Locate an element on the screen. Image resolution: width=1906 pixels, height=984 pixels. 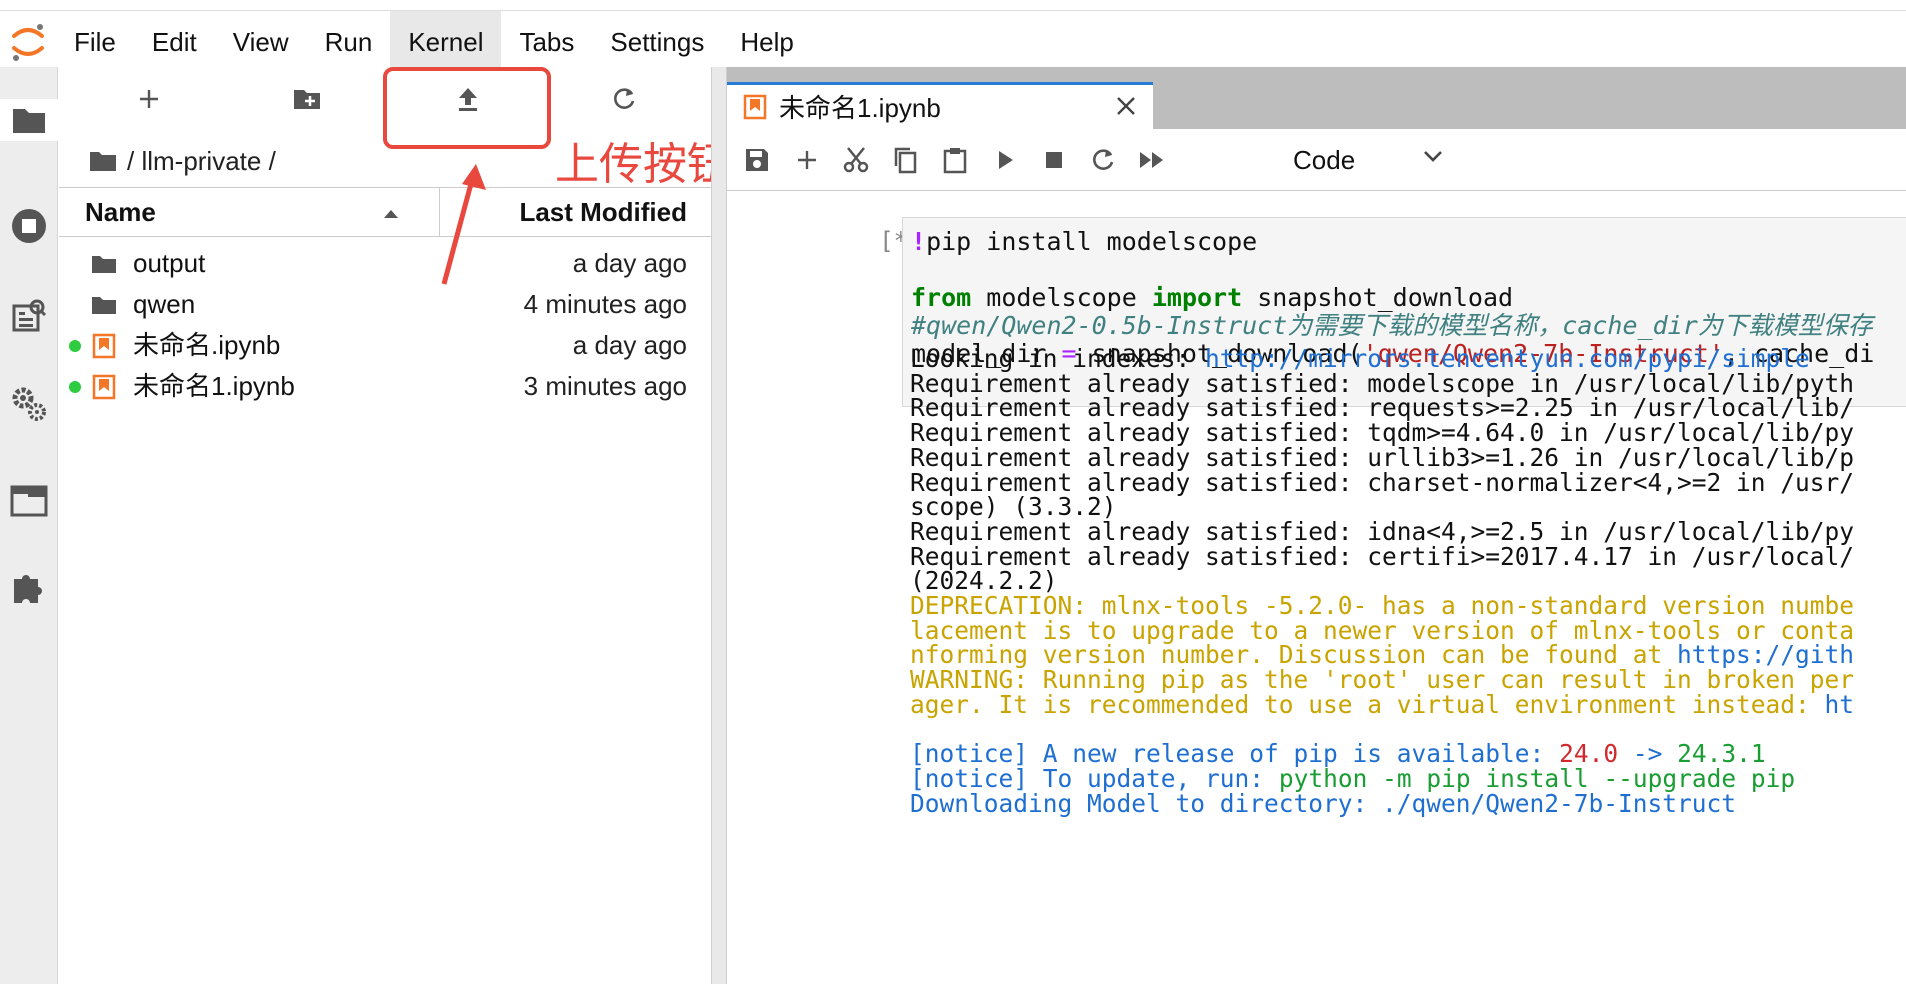
paste-icon is located at coordinates (955, 160).